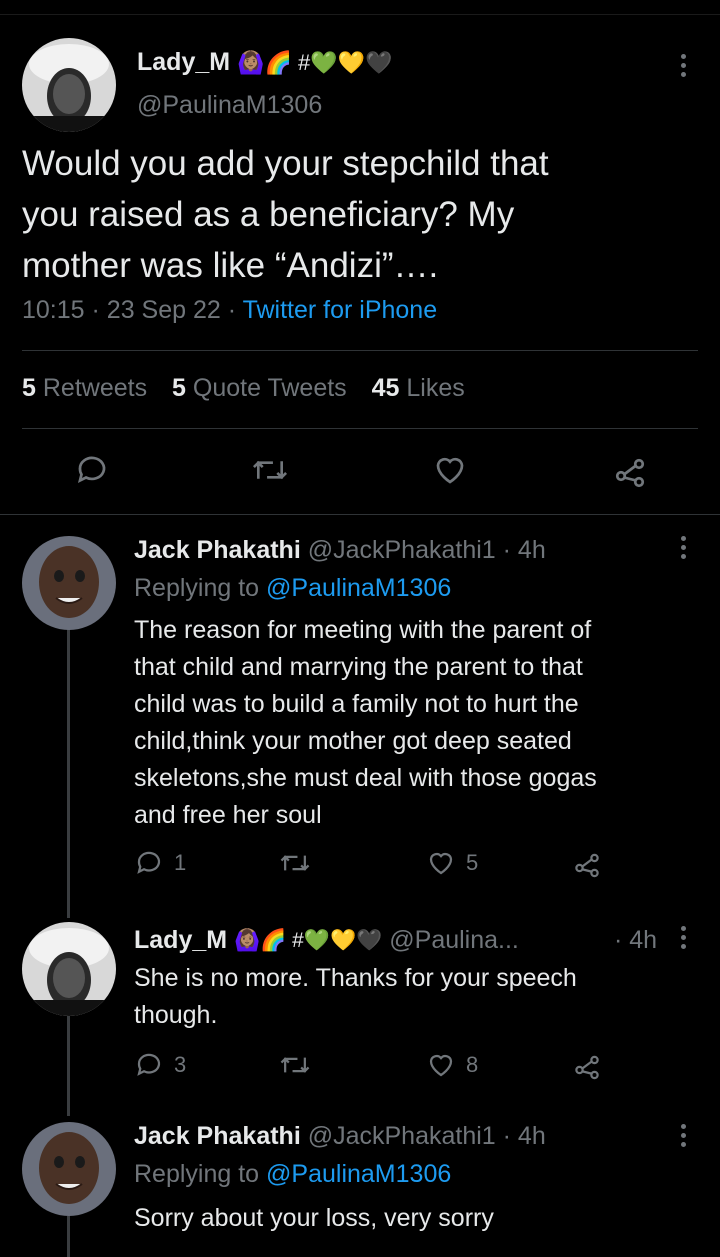 The image size is (720, 1257). Describe the element at coordinates (164, 310) in the screenshot. I see `tweet-date: 23 Sep 22` at that location.